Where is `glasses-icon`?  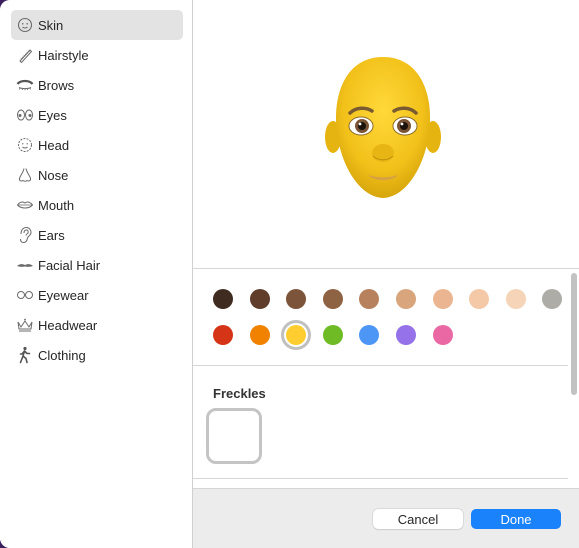 glasses-icon is located at coordinates (25, 295).